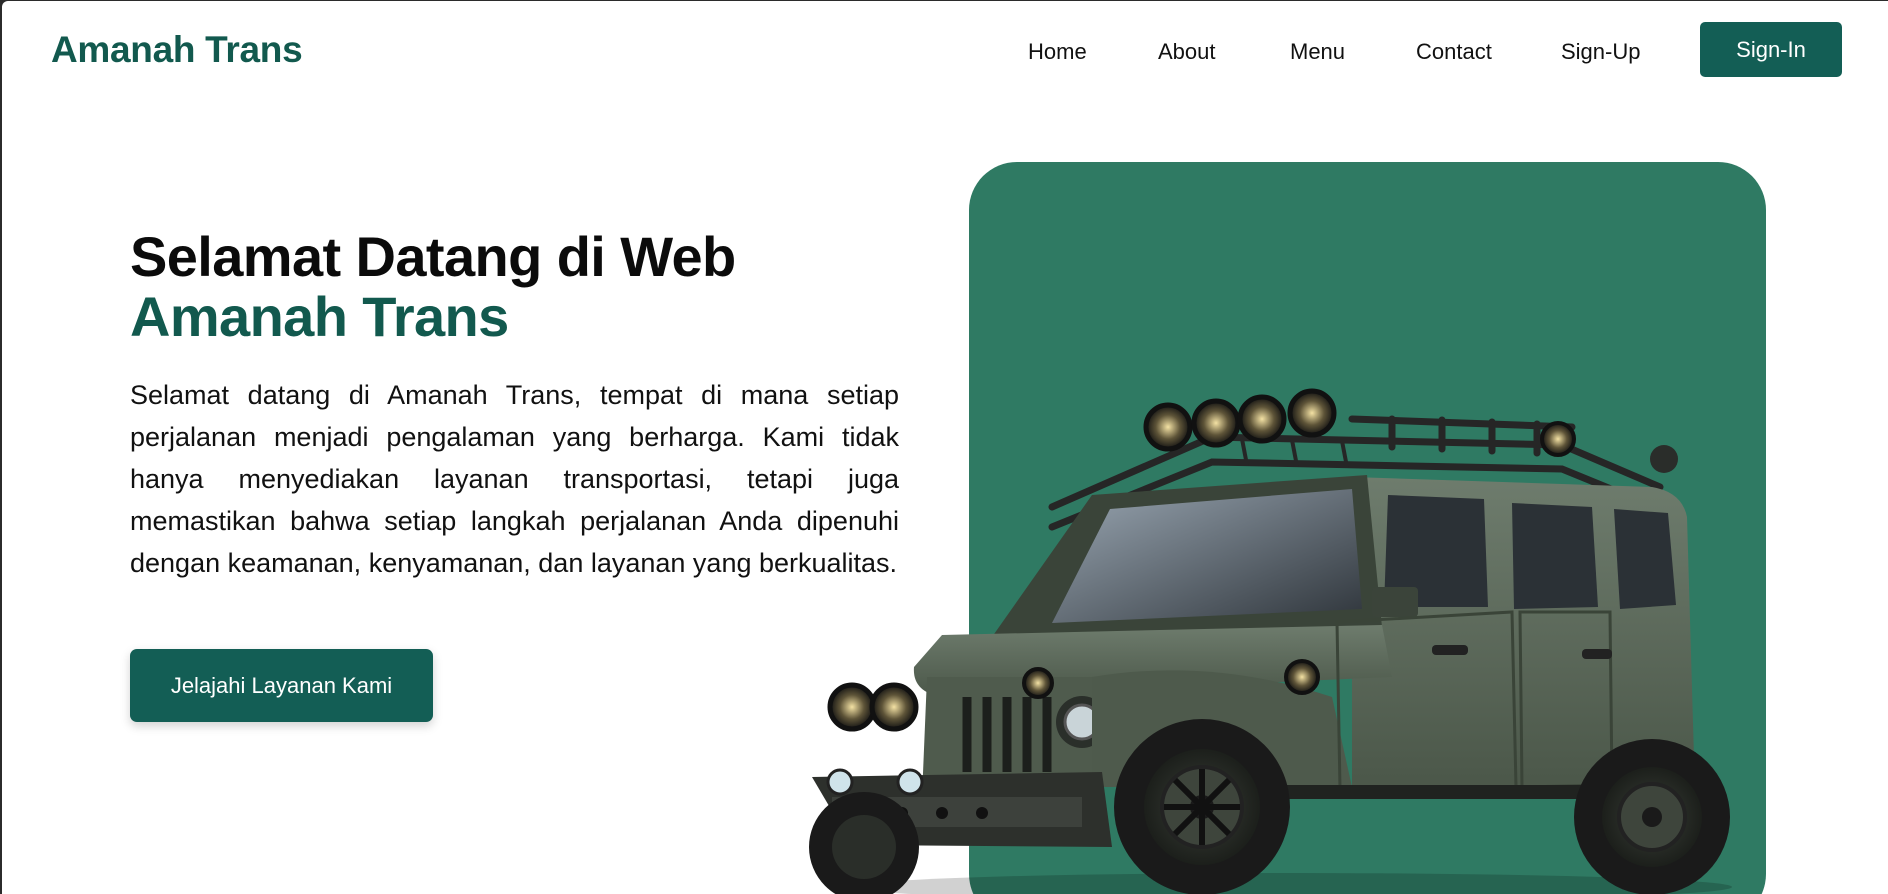  Describe the element at coordinates (281, 685) in the screenshot. I see `explore-services-button: Jelajahi Layanan Kami` at that location.